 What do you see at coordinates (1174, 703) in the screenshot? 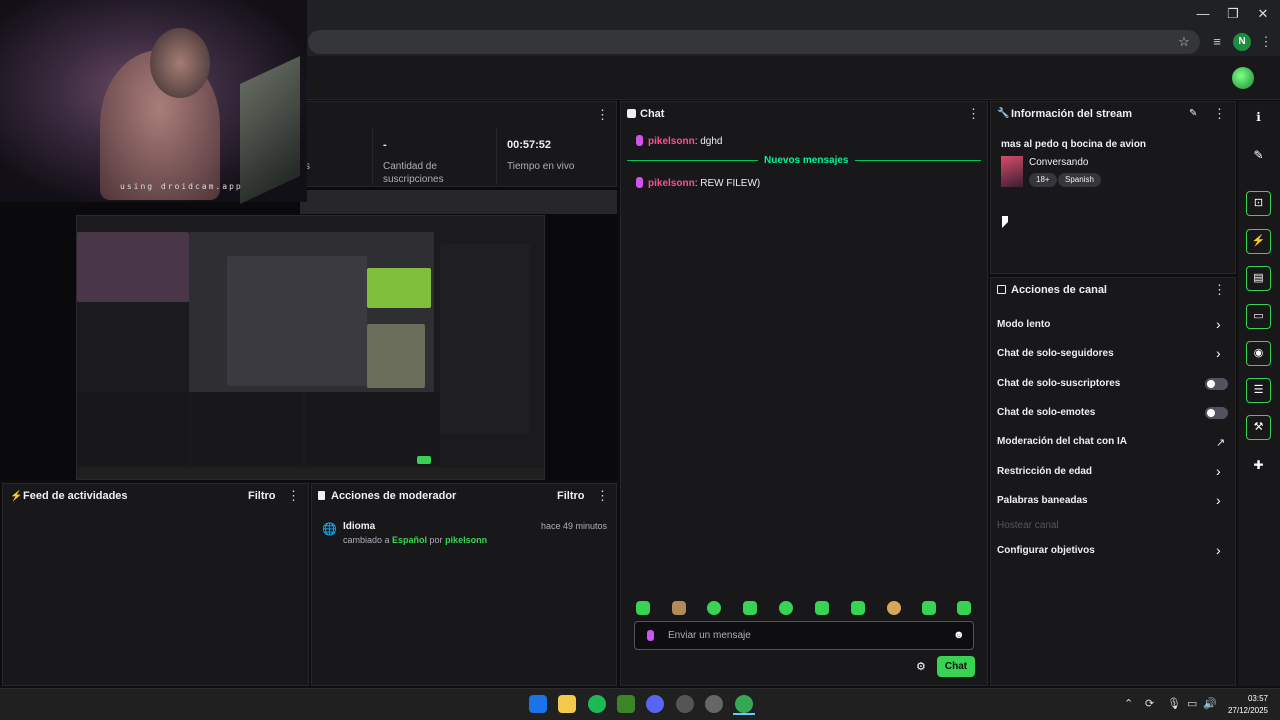
I see `microphone-icon: 🎙` at bounding box center [1174, 703].